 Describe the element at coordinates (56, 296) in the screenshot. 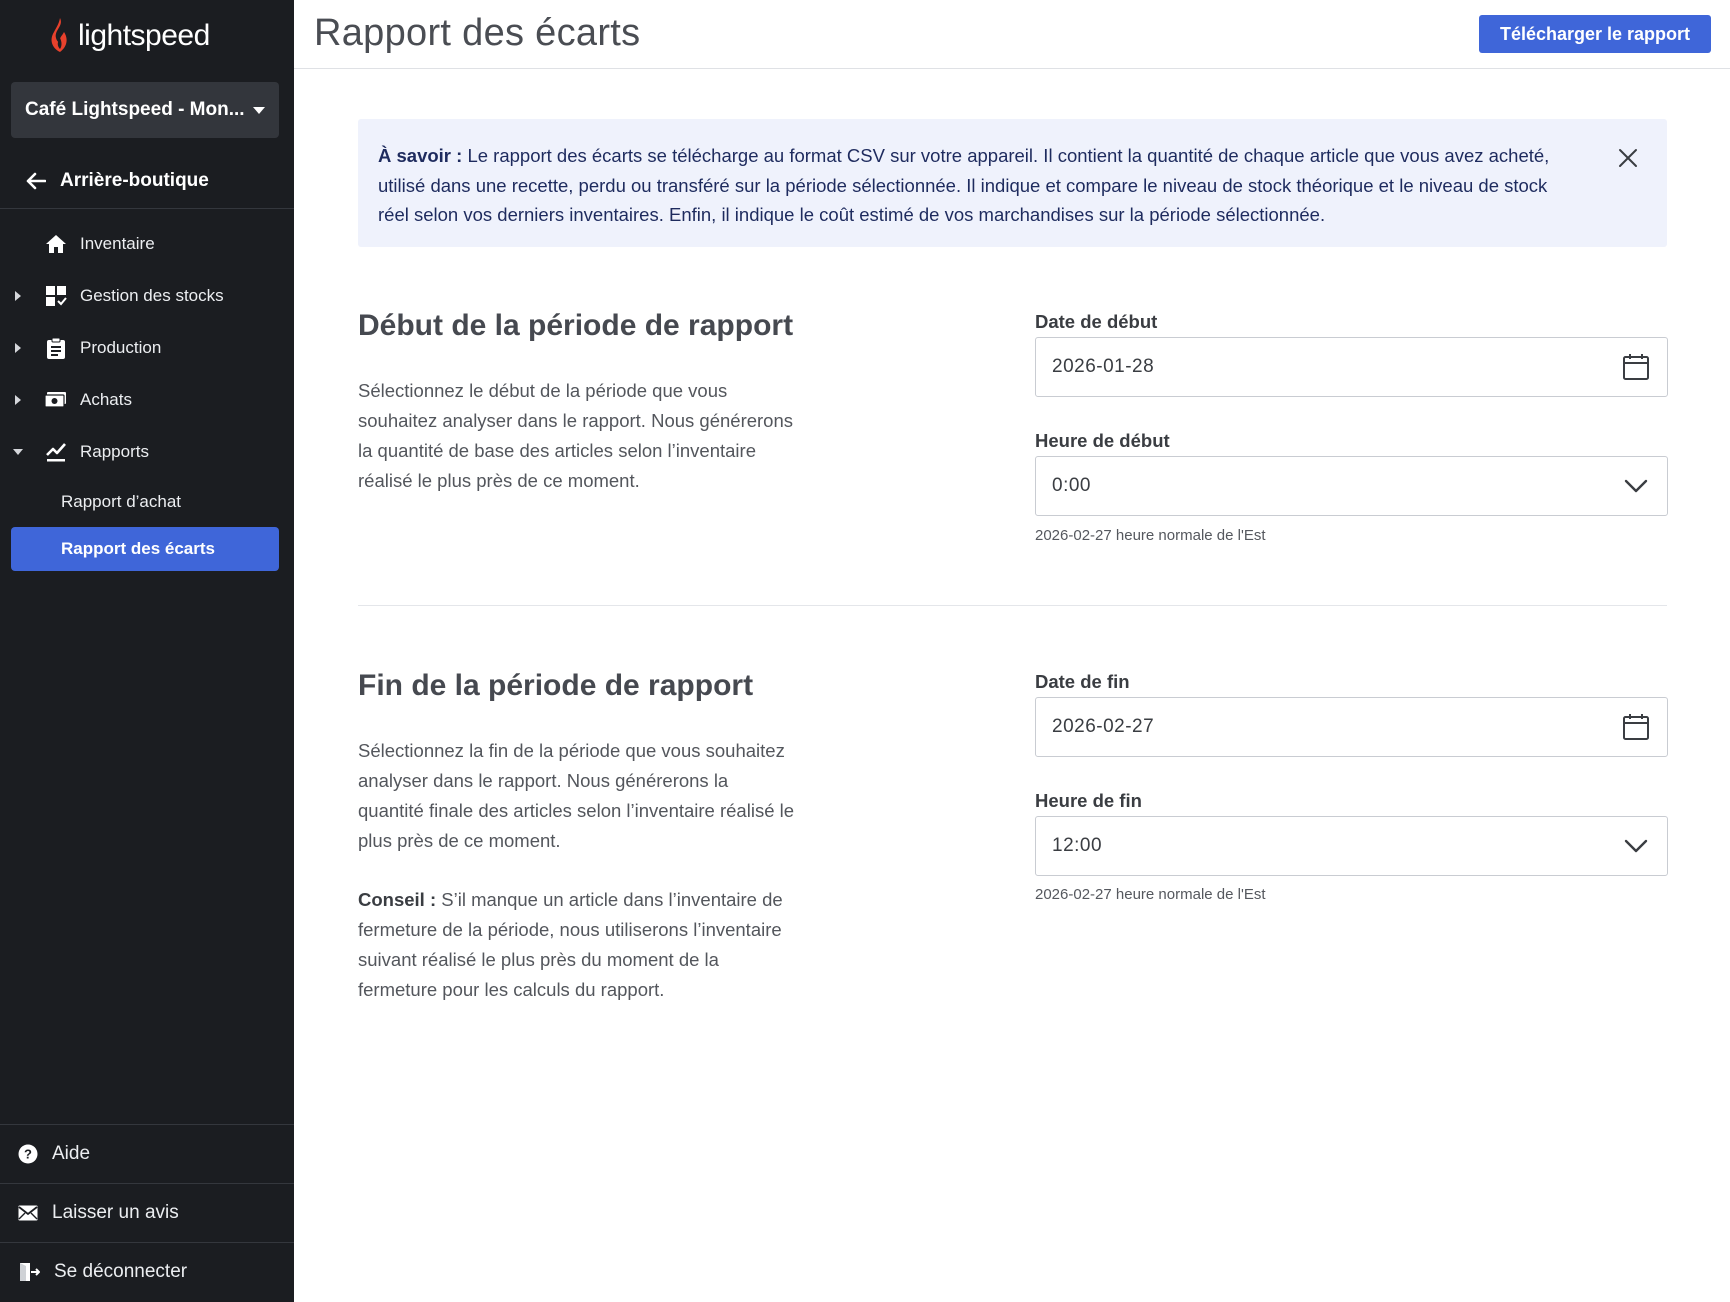

I see `dashboard-icon` at that location.